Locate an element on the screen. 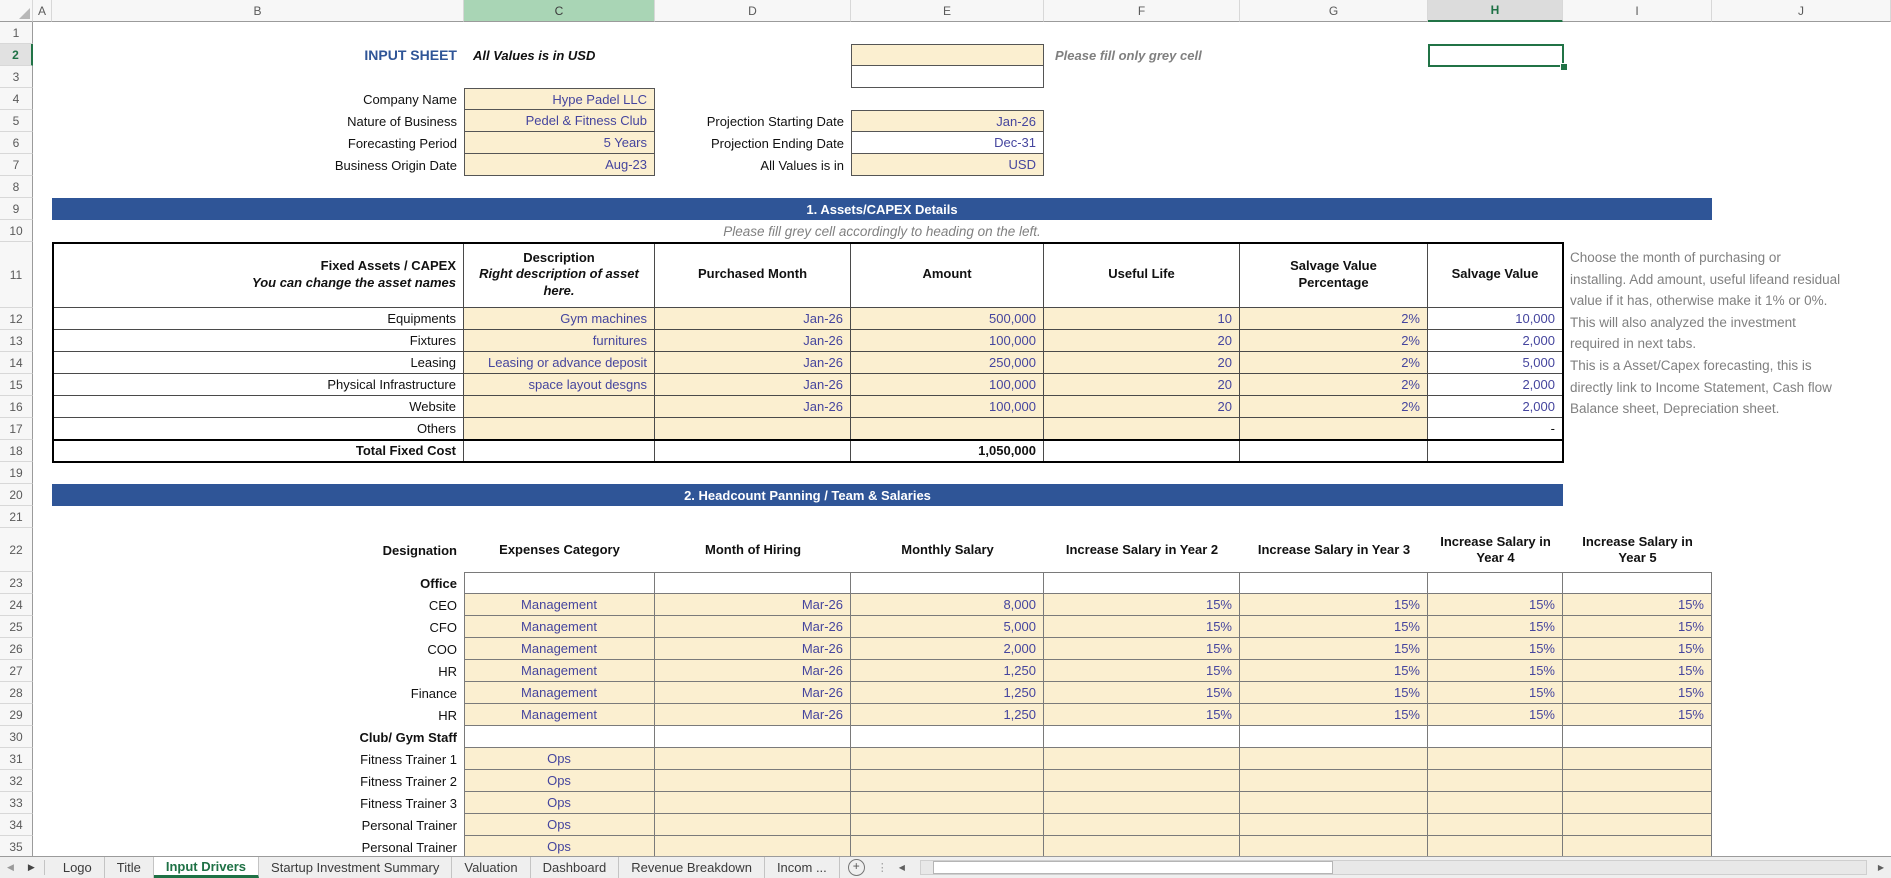 The width and height of the screenshot is (1891, 878). cell-F34 is located at coordinates (1142, 825).